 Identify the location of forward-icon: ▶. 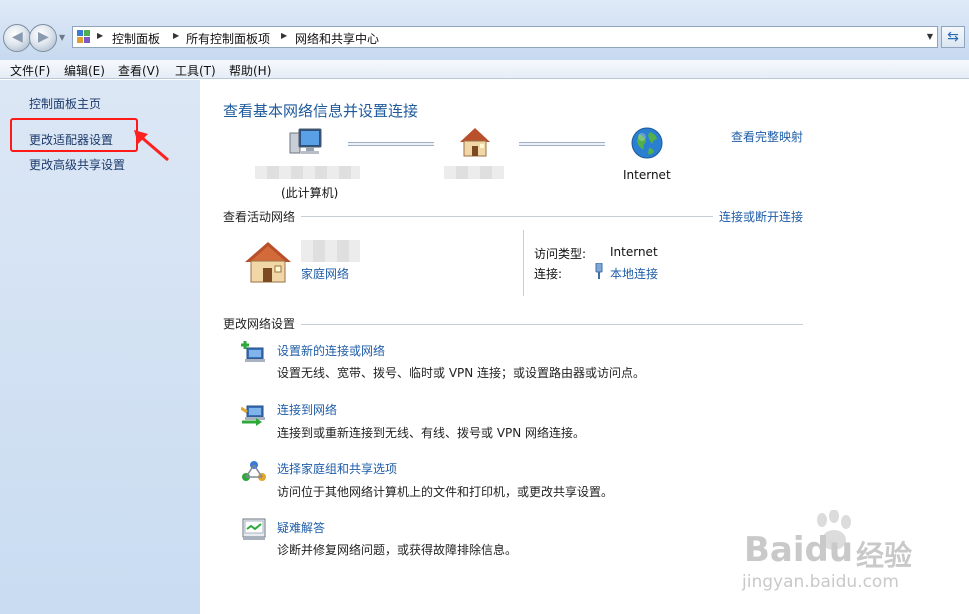
(43, 37).